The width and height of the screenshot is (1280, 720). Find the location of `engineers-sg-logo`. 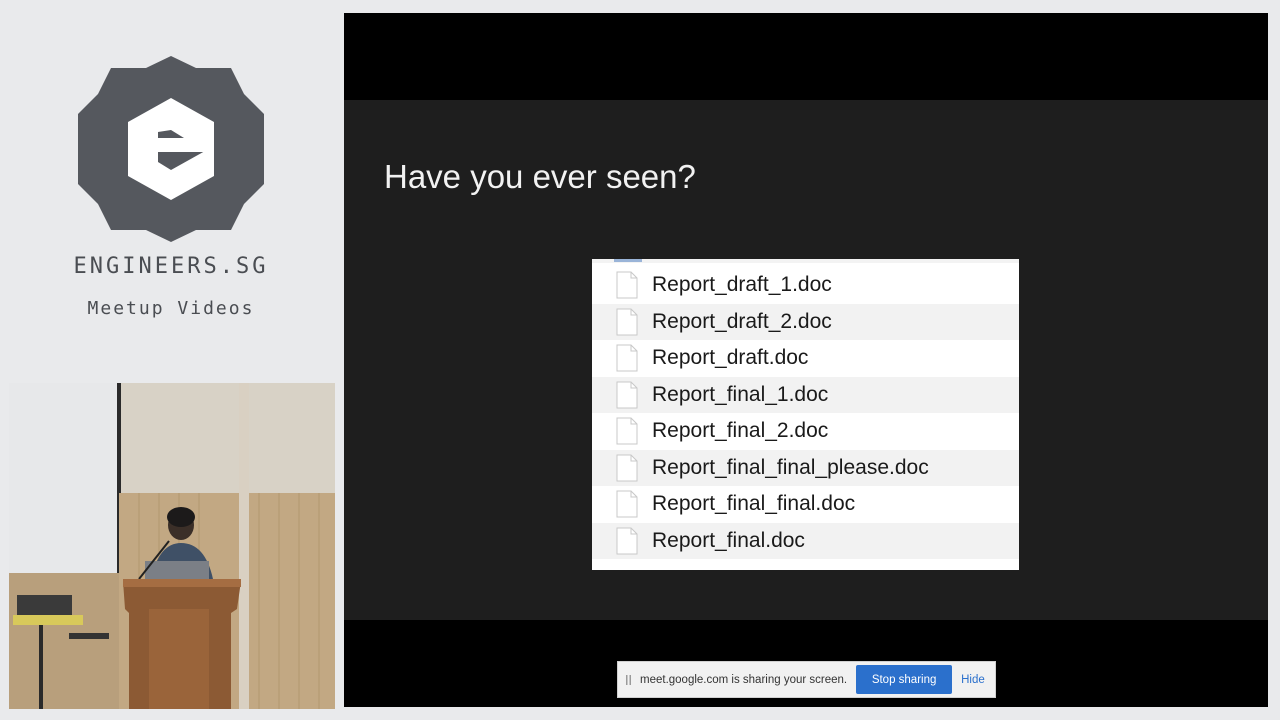

engineers-sg-logo is located at coordinates (171, 149).